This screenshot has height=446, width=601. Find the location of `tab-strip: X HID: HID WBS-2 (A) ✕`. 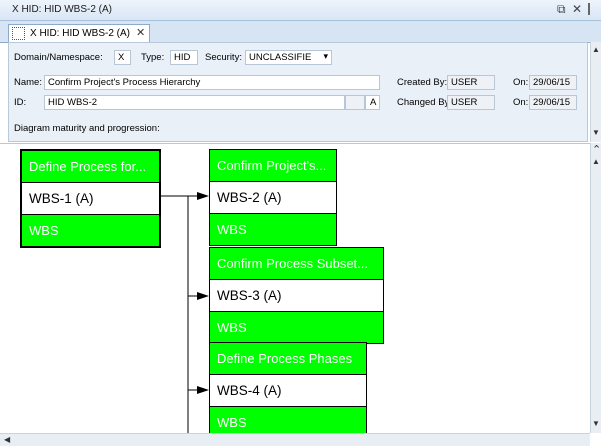

tab-strip: X HID: HID WBS-2 (A) ✕ is located at coordinates (300, 32).